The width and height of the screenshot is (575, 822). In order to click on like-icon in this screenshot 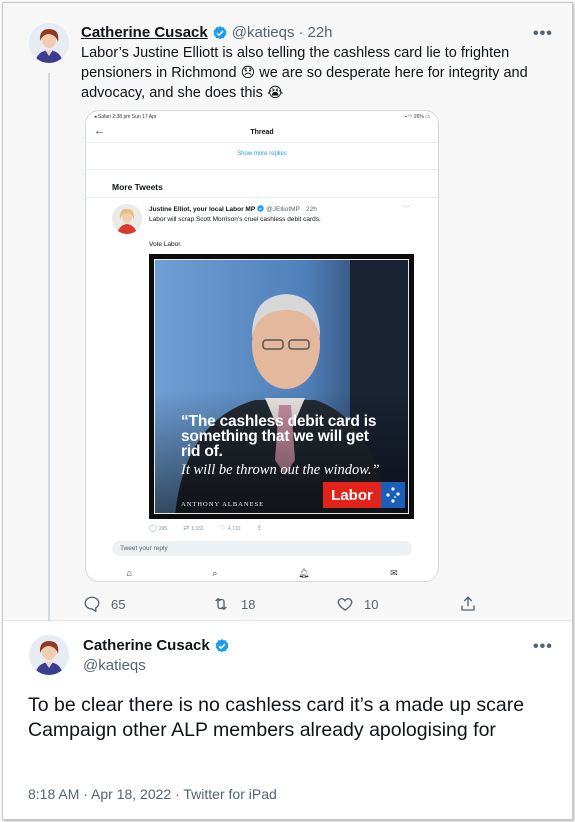, I will do `click(345, 604)`.